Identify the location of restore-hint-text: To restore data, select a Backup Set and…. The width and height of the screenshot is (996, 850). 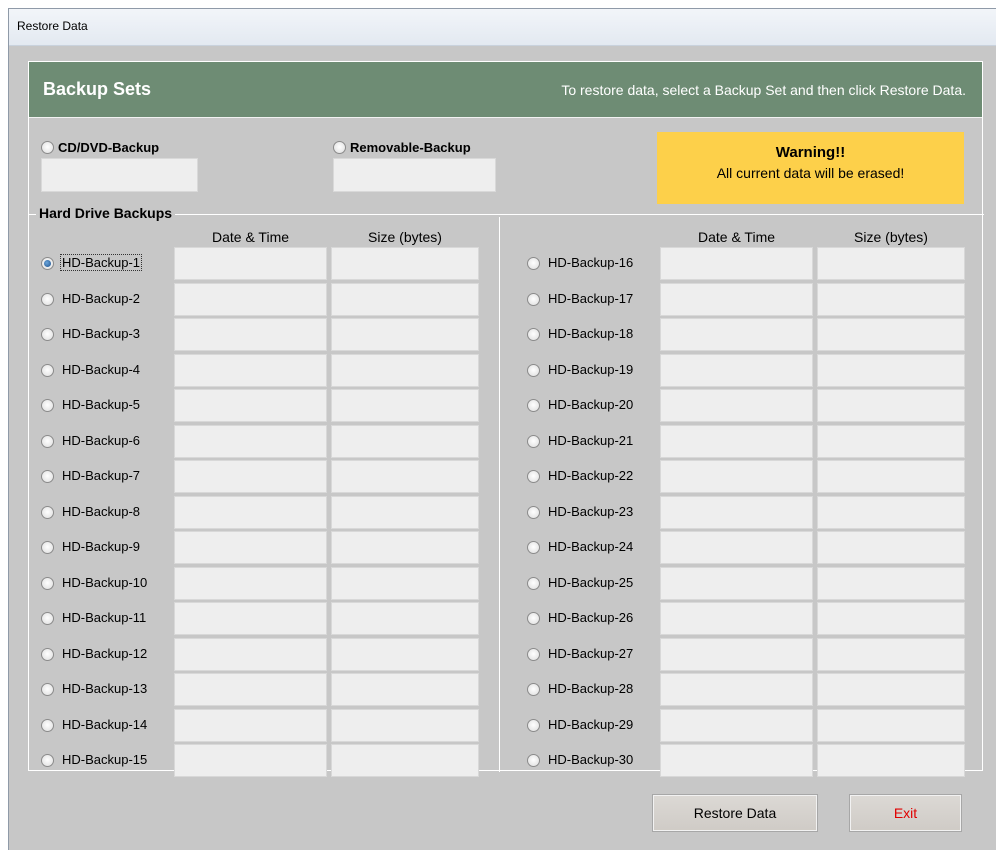
(763, 90).